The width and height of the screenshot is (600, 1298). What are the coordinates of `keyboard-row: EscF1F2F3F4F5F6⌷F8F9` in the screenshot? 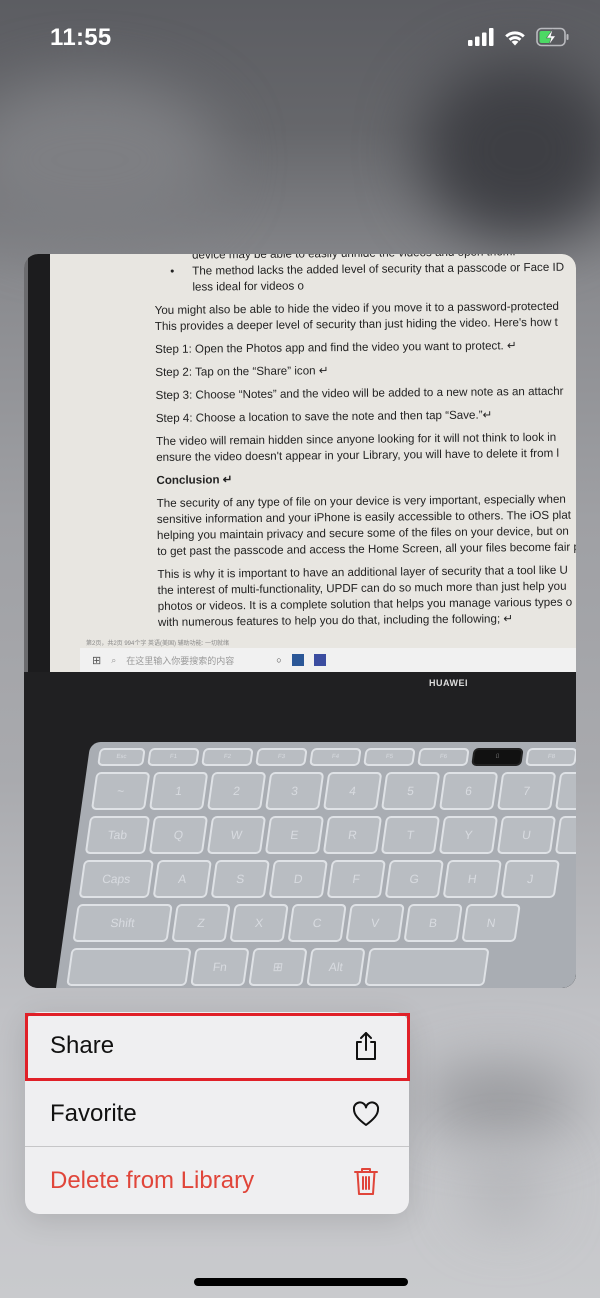 It's located at (336, 757).